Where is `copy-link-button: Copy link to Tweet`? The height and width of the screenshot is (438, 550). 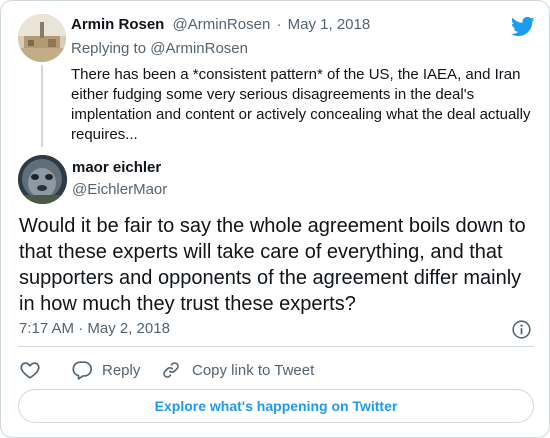
copy-link-button: Copy link to Tweet is located at coordinates (237, 370).